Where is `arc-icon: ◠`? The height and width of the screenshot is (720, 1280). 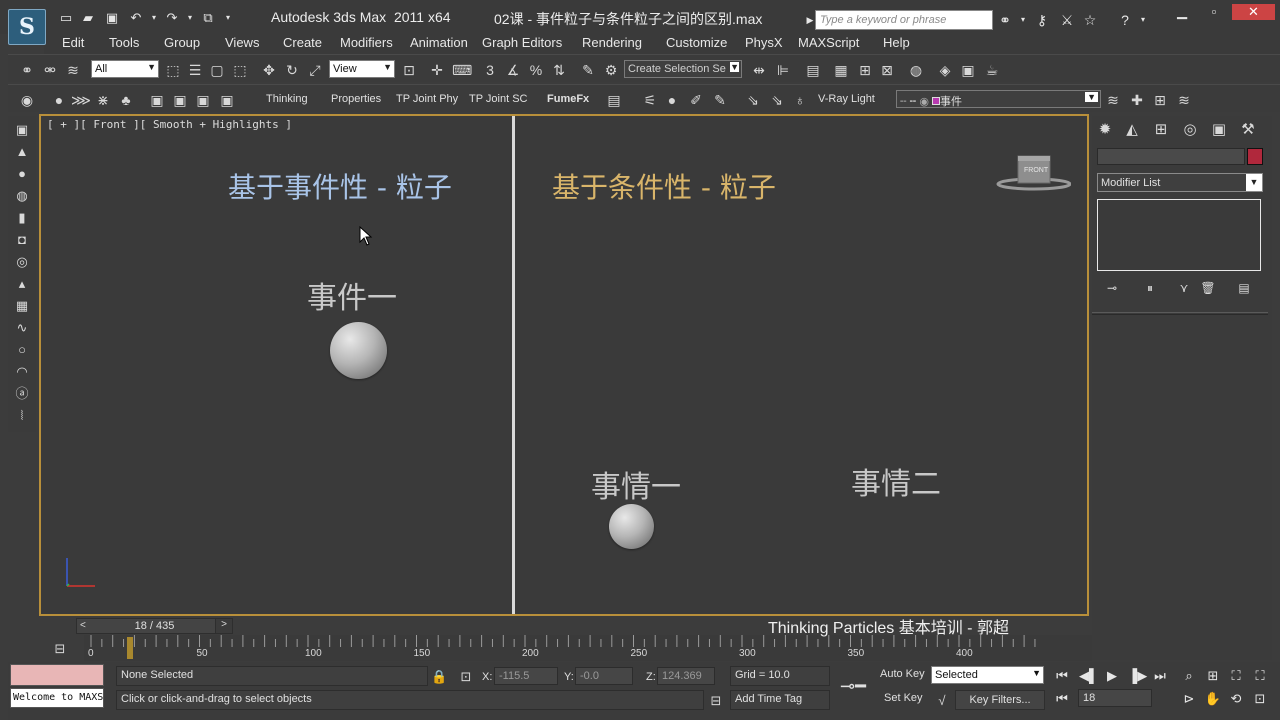 arc-icon: ◠ is located at coordinates (22, 372).